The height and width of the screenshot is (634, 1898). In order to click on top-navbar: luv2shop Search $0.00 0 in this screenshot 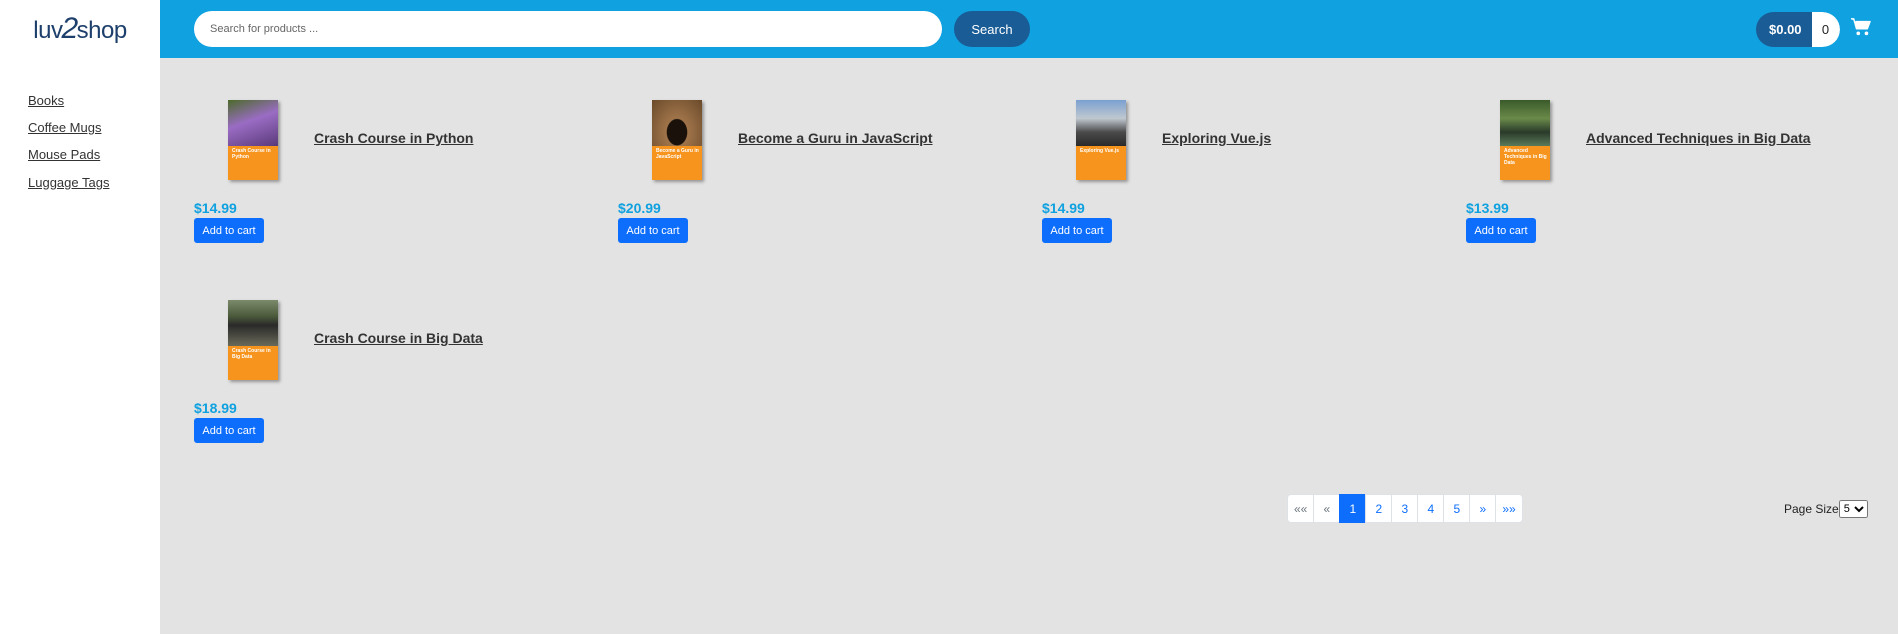, I will do `click(949, 29)`.